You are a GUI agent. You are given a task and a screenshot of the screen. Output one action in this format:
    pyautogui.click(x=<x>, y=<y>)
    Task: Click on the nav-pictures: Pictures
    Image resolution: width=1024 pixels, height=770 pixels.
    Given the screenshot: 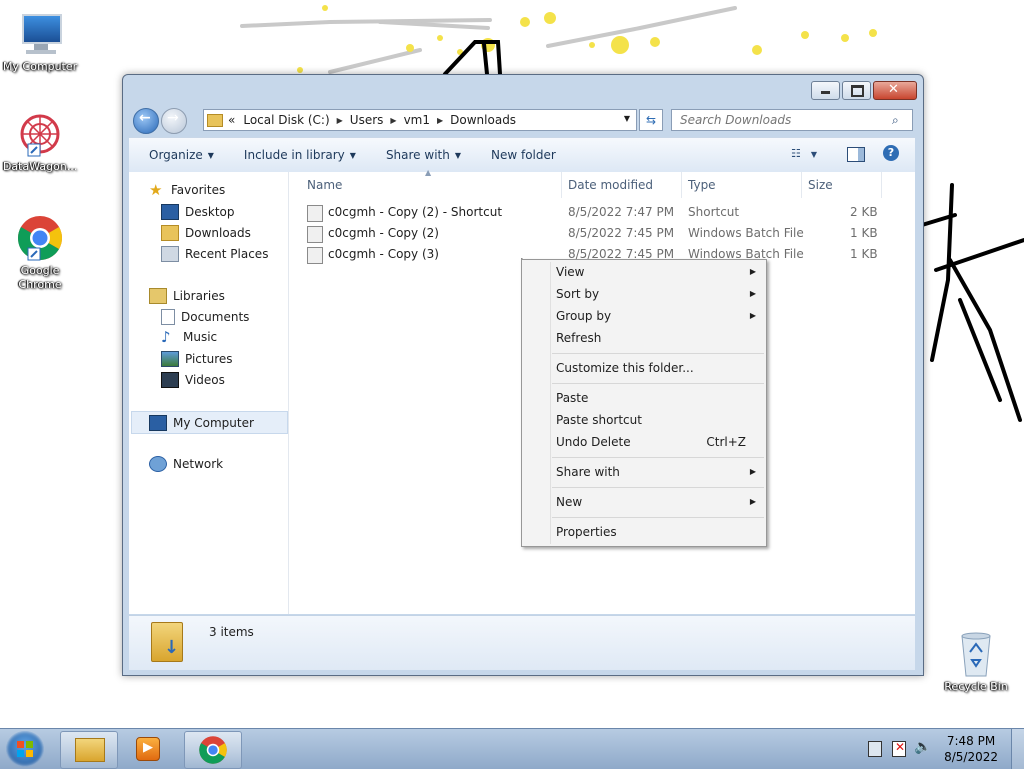 What is the action you would take?
    pyautogui.click(x=197, y=359)
    